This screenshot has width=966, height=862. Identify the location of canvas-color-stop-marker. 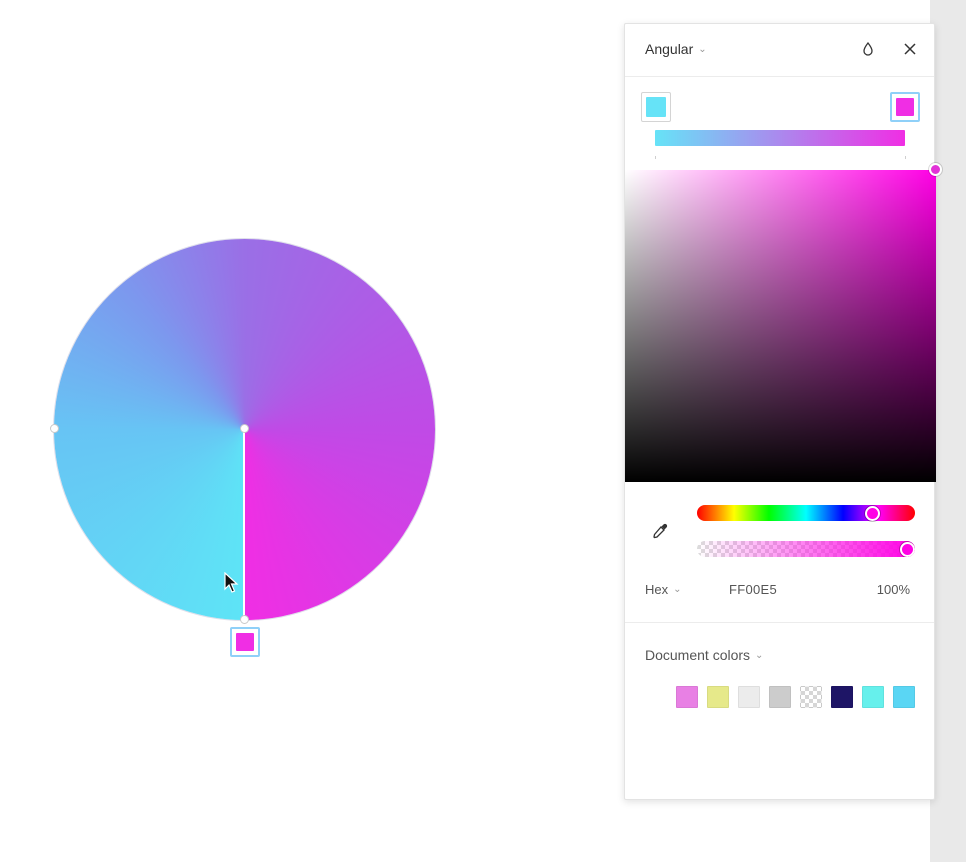
(245, 642).